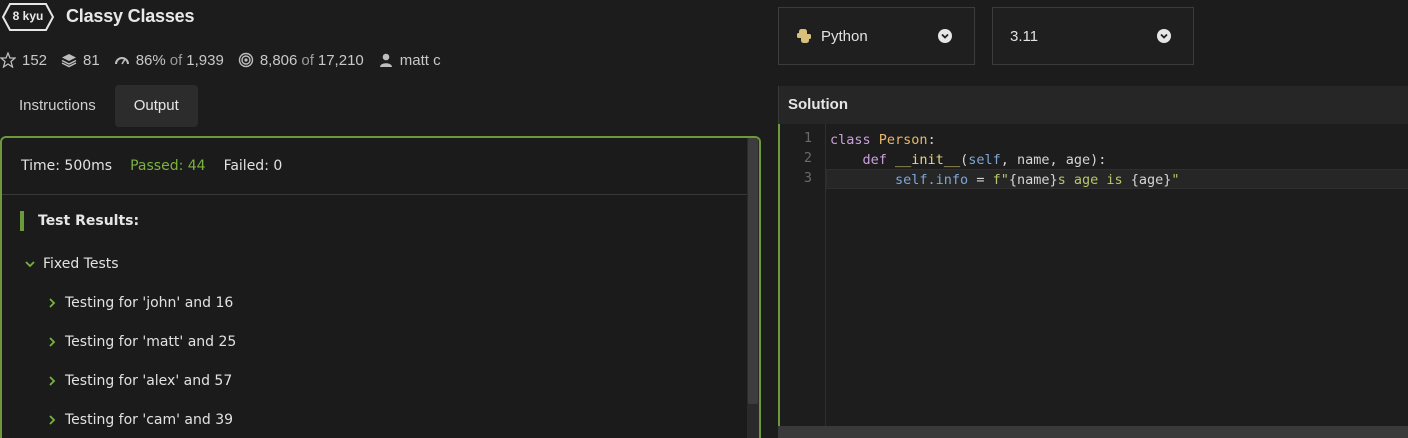 The height and width of the screenshot is (438, 1408). What do you see at coordinates (385, 60) in the screenshot?
I see `user-icon` at bounding box center [385, 60].